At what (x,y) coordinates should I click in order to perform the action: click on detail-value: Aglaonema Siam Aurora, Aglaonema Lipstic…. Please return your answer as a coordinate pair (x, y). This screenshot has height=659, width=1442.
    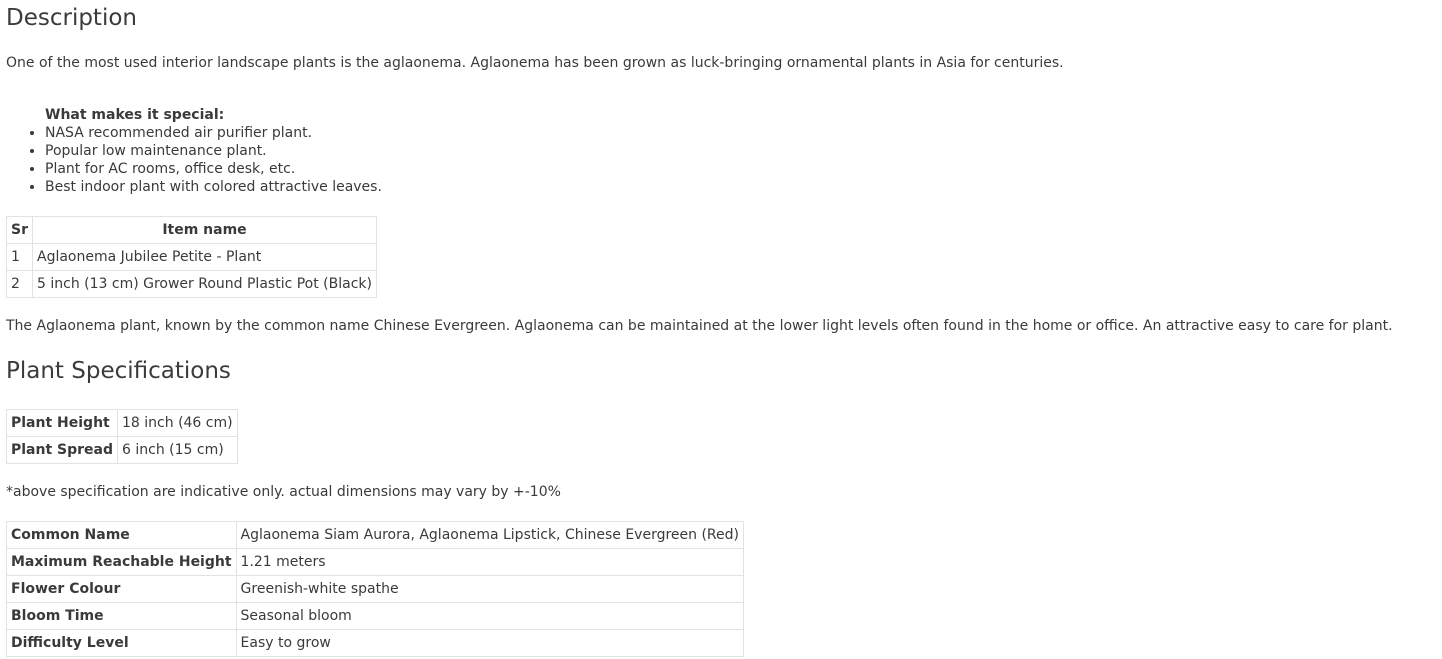
    Looking at the image, I should click on (490, 535).